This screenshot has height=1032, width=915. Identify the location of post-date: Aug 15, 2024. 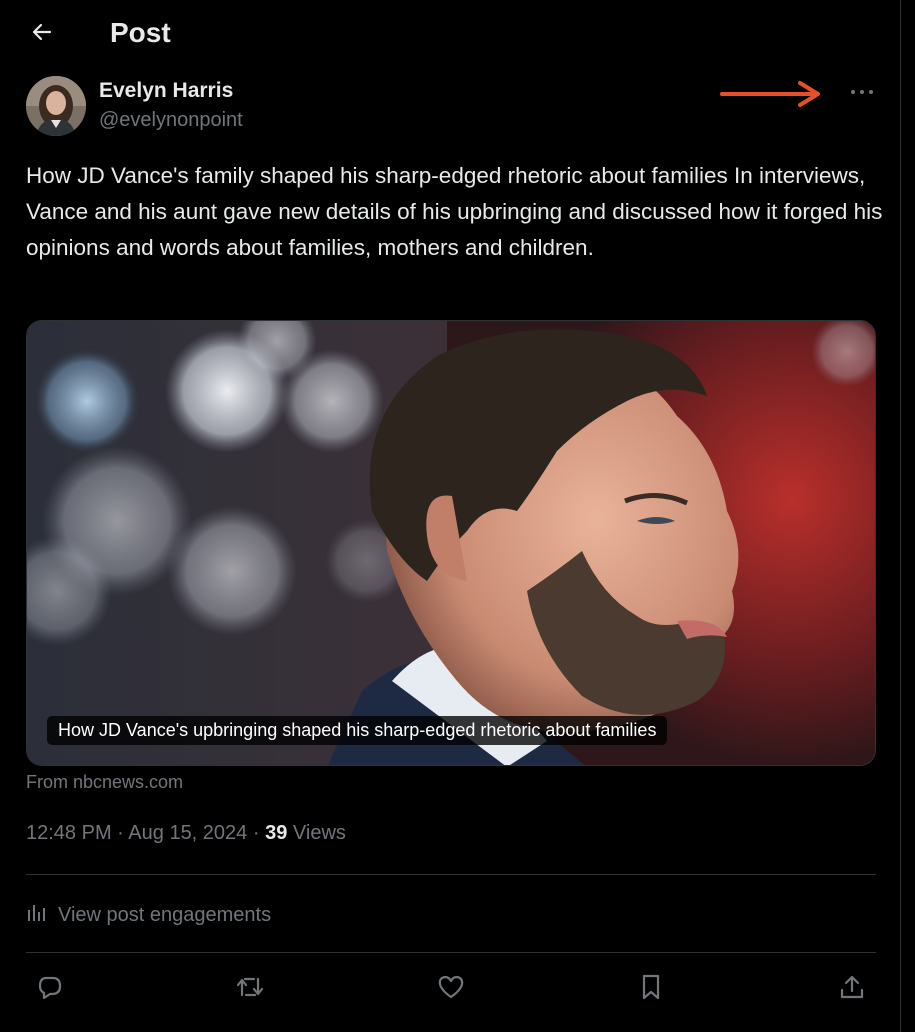
(187, 833).